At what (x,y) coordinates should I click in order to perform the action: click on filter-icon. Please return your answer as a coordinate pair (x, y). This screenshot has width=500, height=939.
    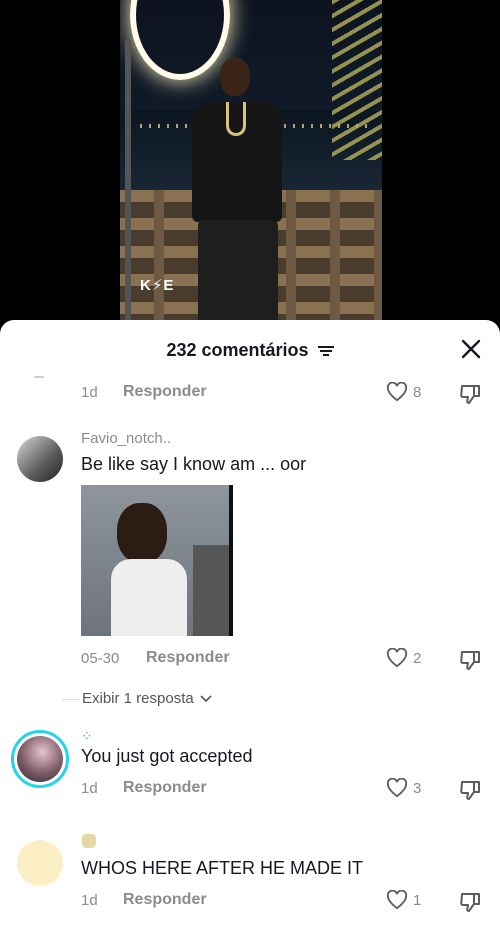
    Looking at the image, I should click on (325, 351).